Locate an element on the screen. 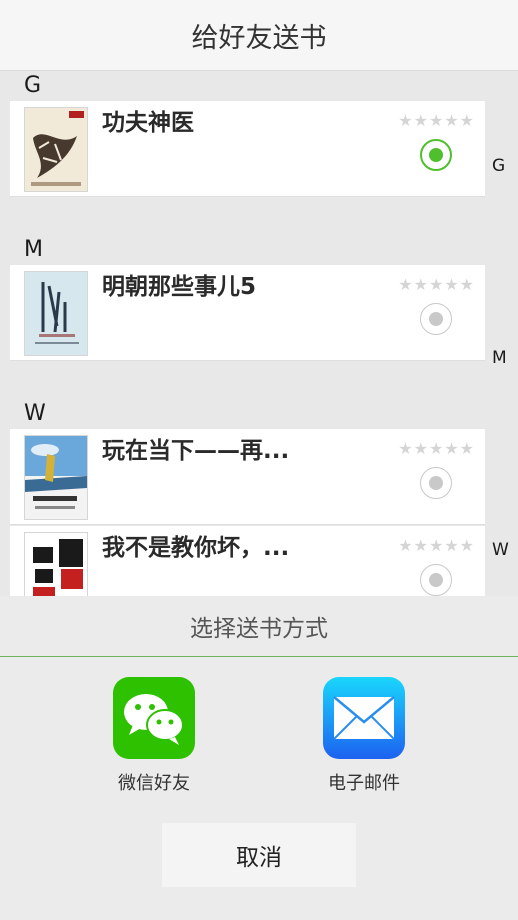  page-title: 给好友送书 is located at coordinates (259, 38).